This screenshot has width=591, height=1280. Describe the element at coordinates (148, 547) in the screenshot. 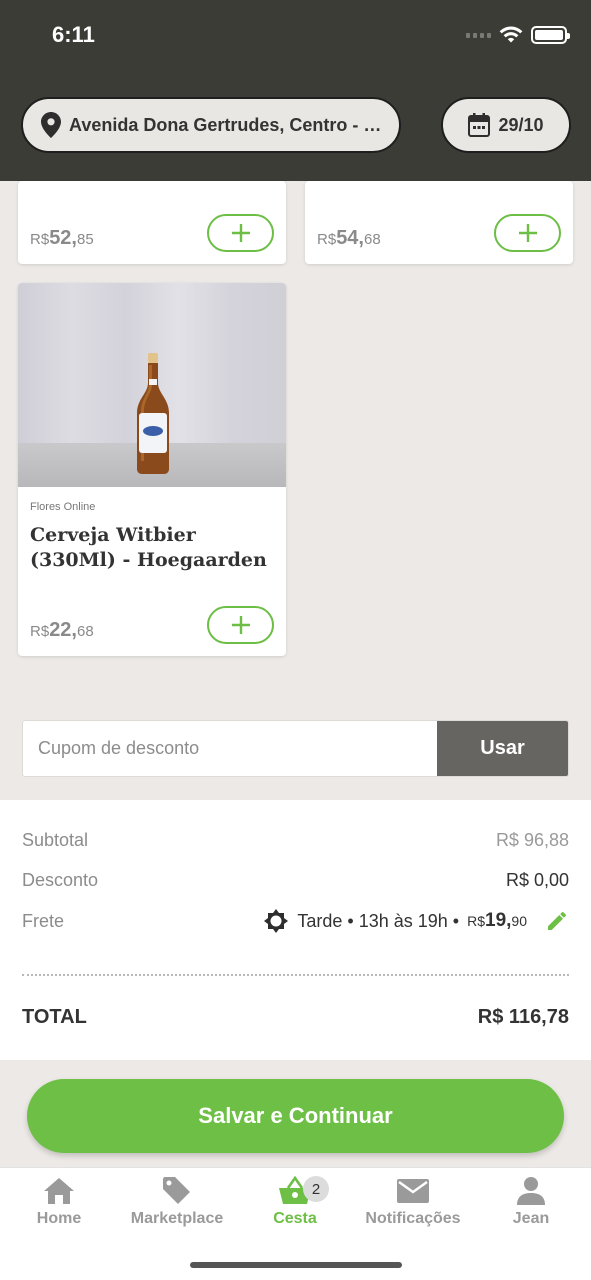

I see `product-name: Cerveja Witbier (330Ml) - Hoegaarden` at that location.